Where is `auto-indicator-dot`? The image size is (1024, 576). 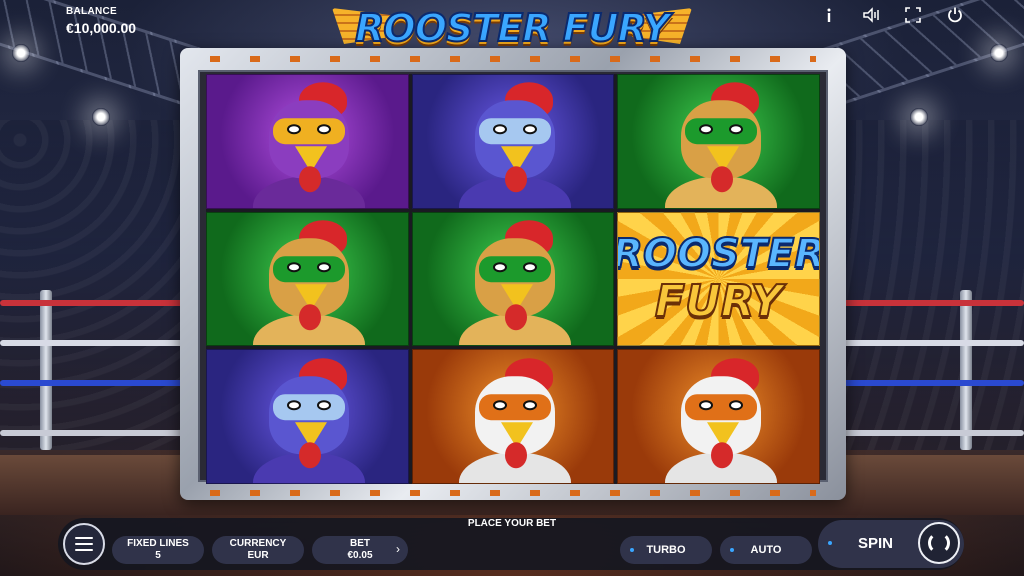 auto-indicator-dot is located at coordinates (732, 550).